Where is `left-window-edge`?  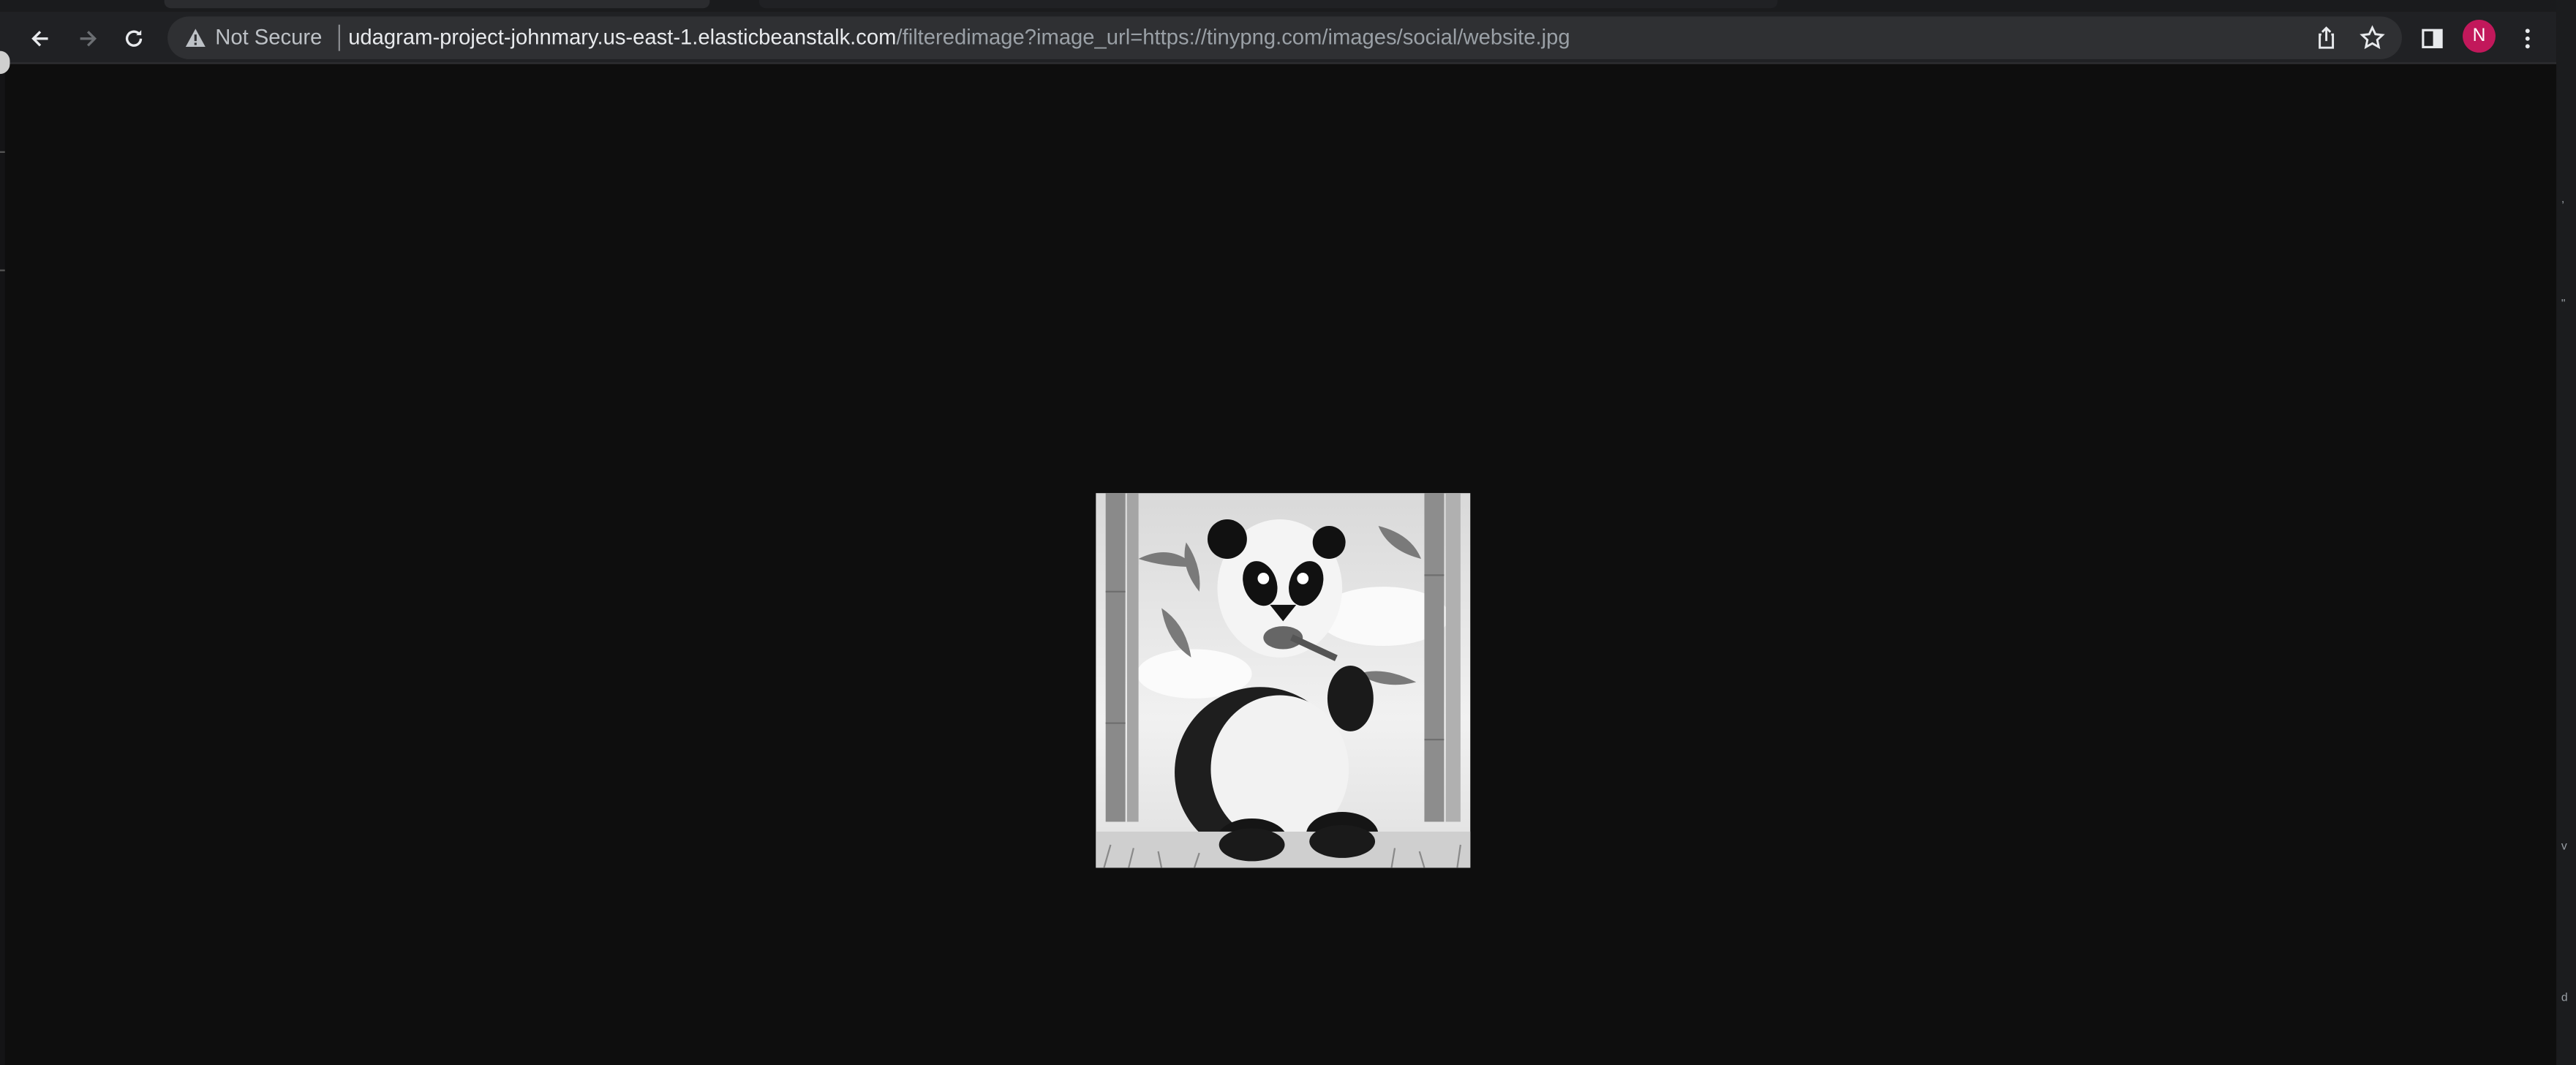 left-window-edge is located at coordinates (5, 557).